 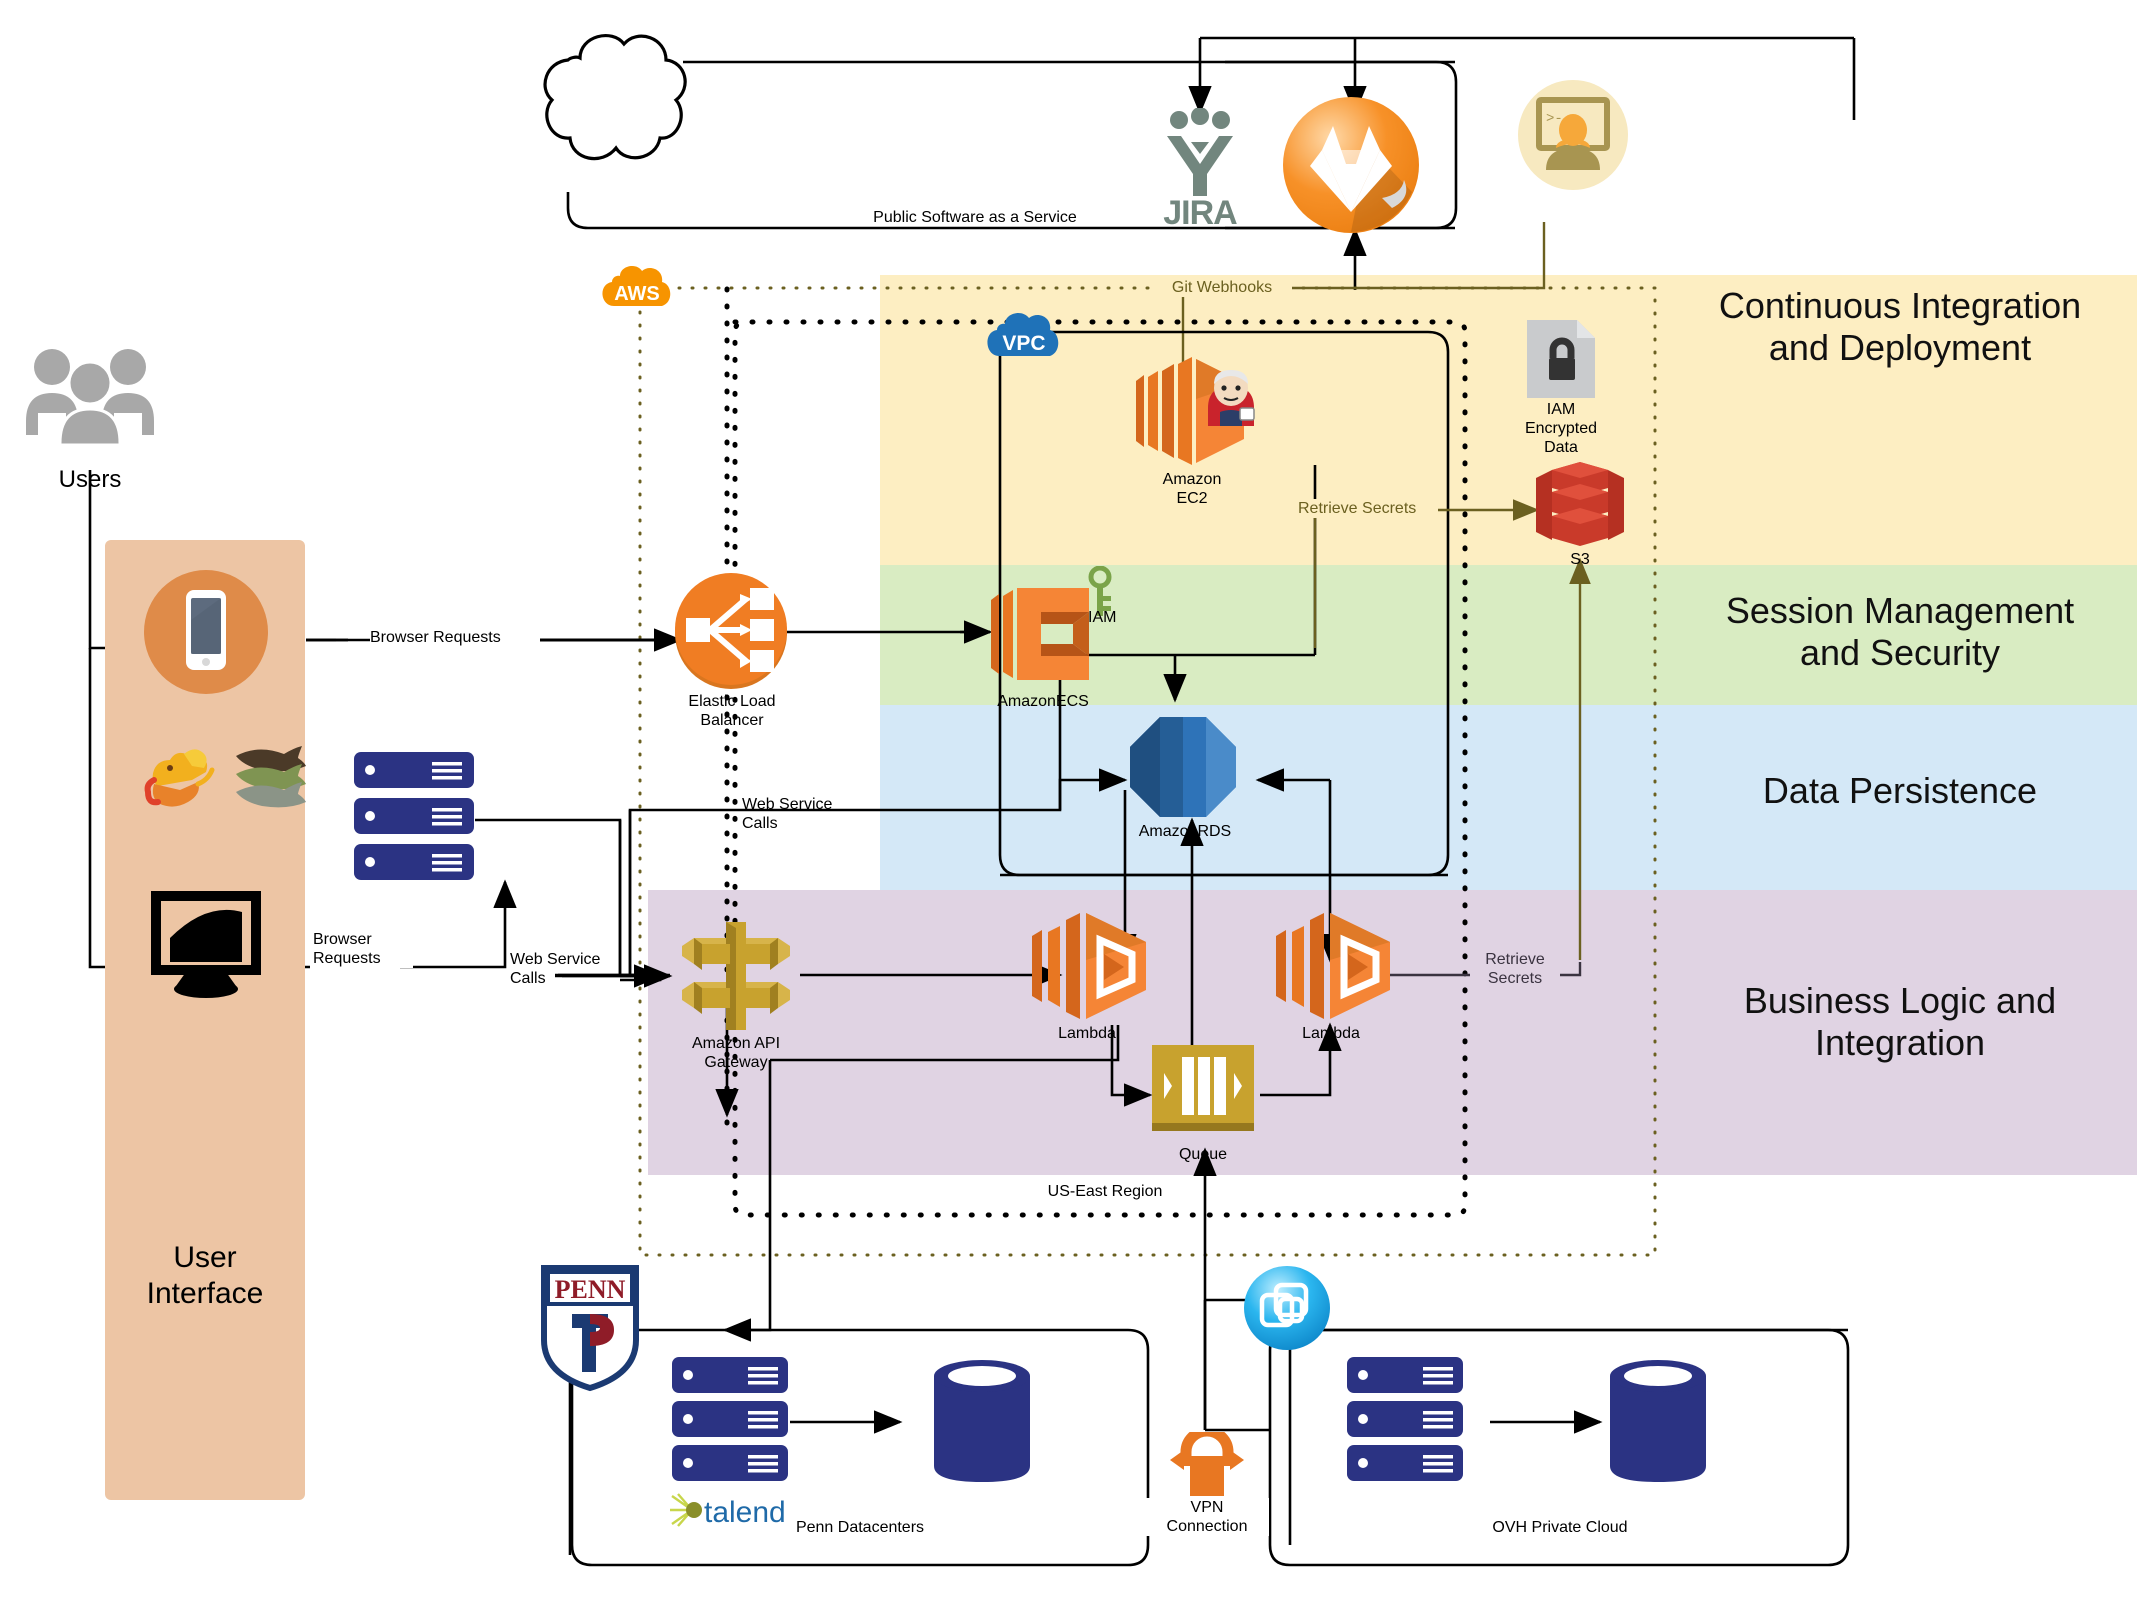 I want to click on users-group-icon, so click(x=90, y=395).